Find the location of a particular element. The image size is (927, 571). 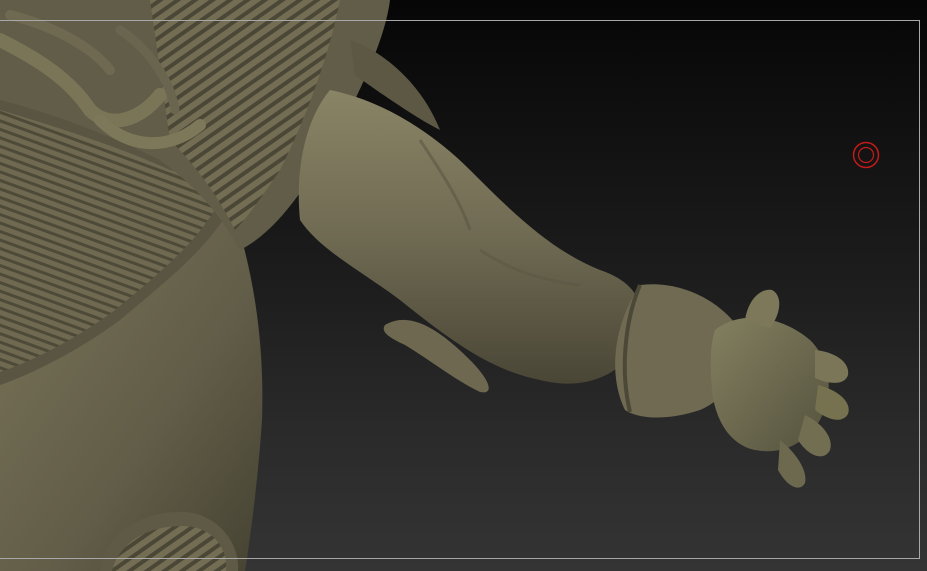

brush-cursor-icon is located at coordinates (866, 155).